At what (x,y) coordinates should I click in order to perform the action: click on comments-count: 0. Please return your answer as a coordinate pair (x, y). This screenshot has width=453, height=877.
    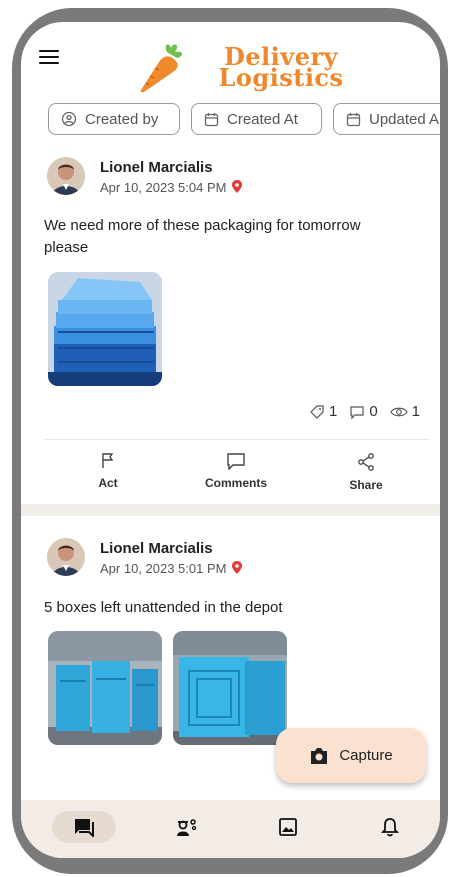
    Looking at the image, I should click on (363, 411).